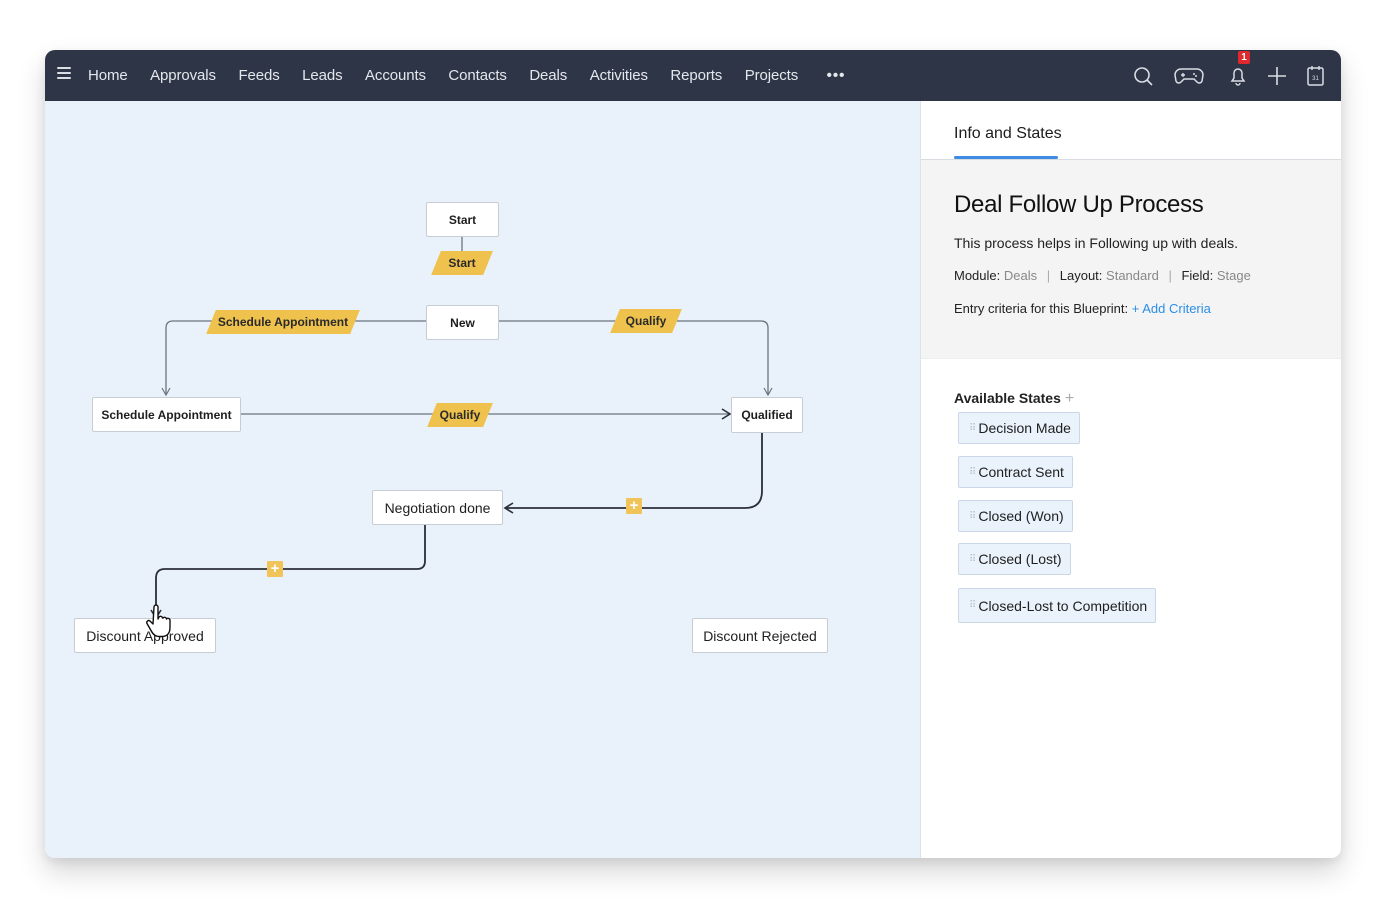 This screenshot has width=1400, height=904. I want to click on state-chip: ⠿ Decision Made, so click(1019, 428).